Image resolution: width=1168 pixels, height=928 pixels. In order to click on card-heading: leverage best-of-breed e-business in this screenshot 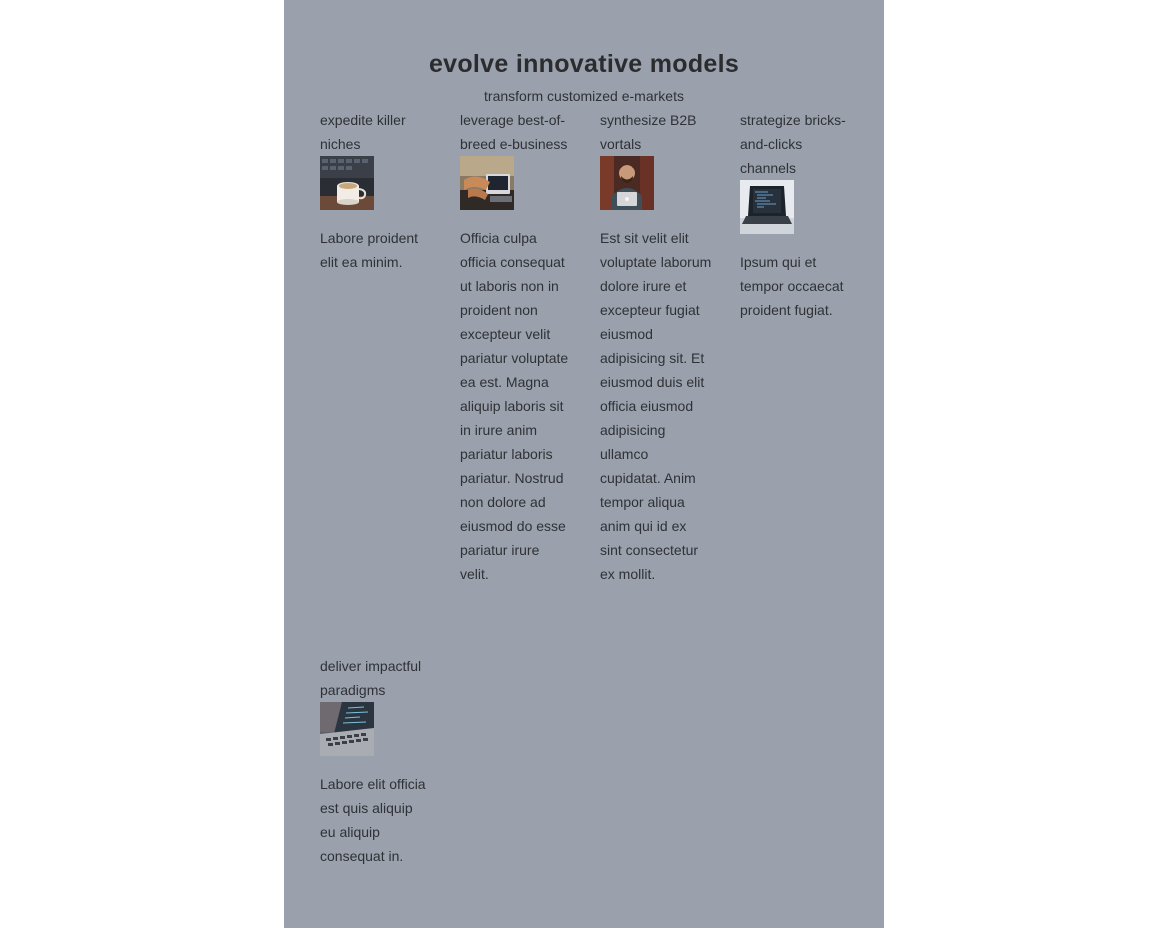, I will do `click(514, 132)`.